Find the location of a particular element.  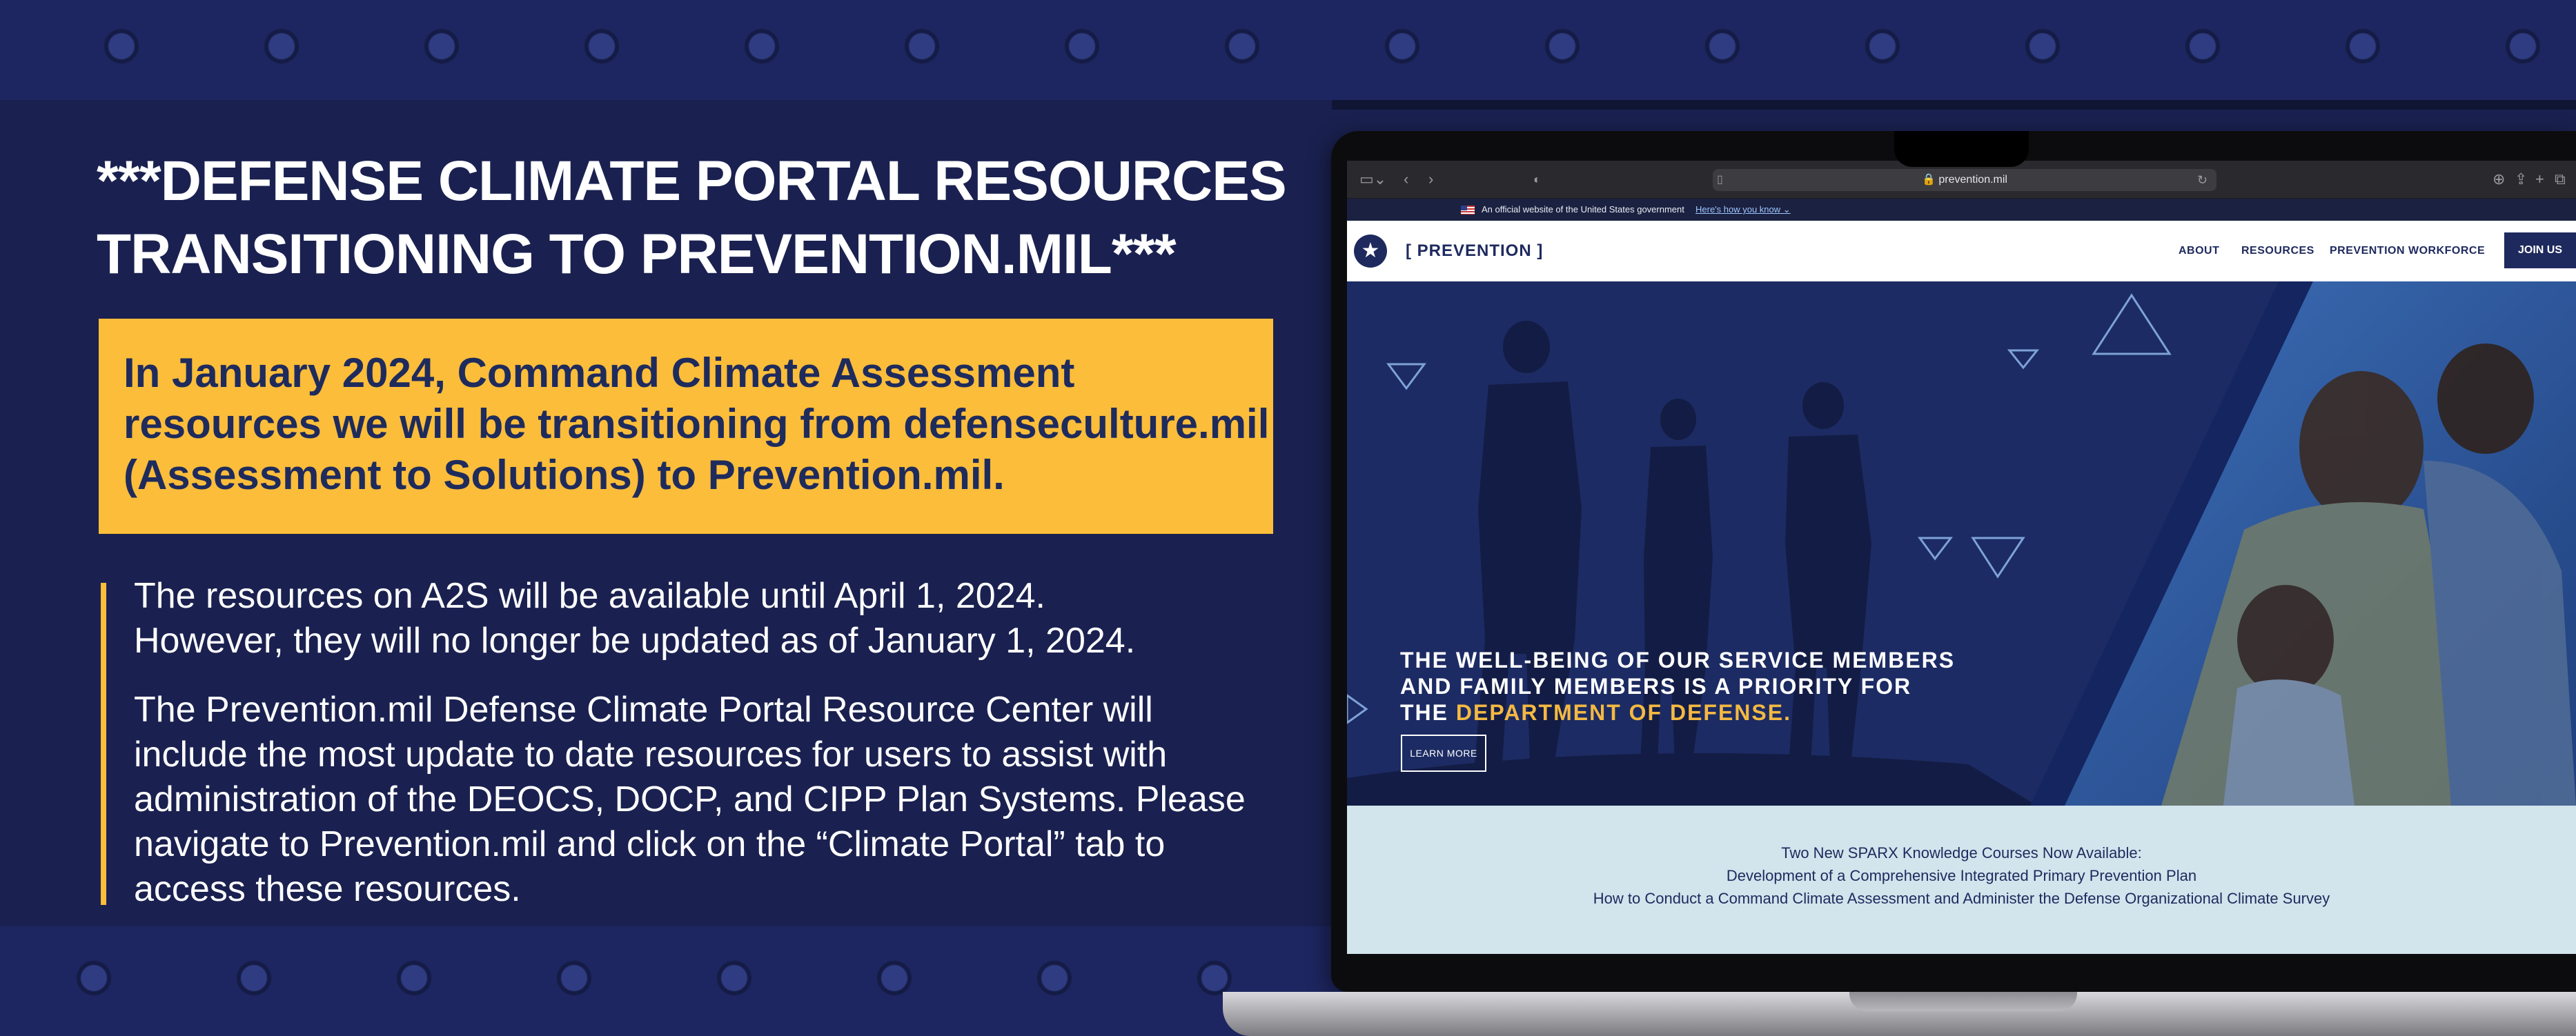

nav-resources: RESOURCES is located at coordinates (2277, 251).